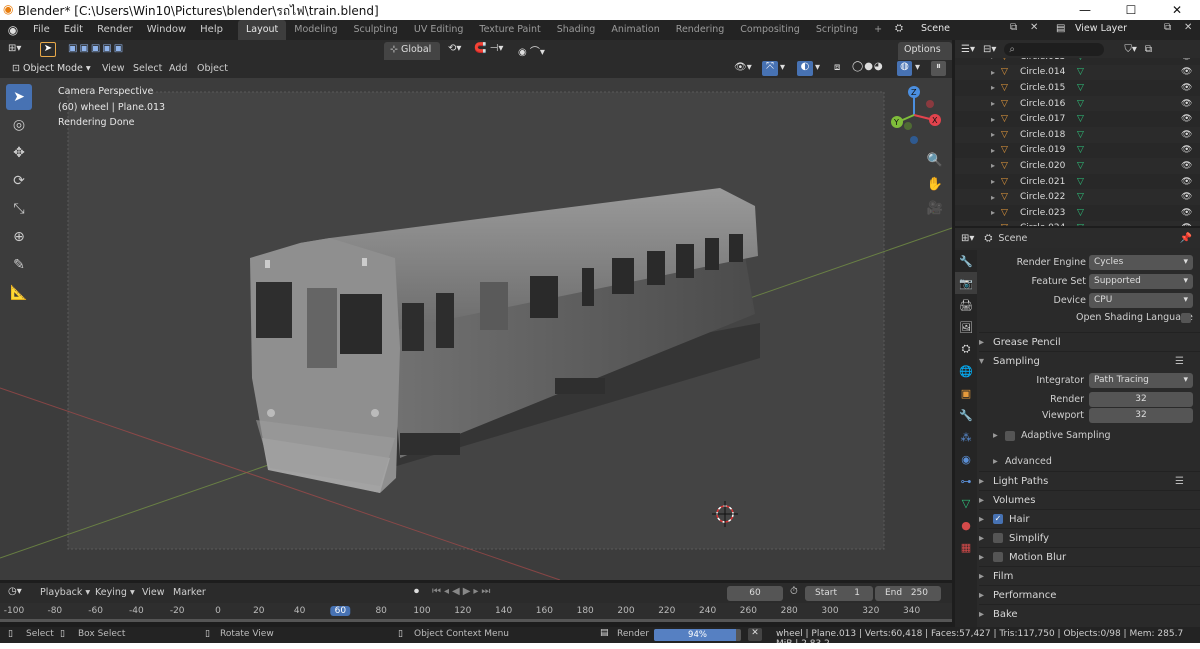 This screenshot has height=649, width=1200. Describe the element at coordinates (576, 30) in the screenshot. I see `tab-shading: Shading` at that location.